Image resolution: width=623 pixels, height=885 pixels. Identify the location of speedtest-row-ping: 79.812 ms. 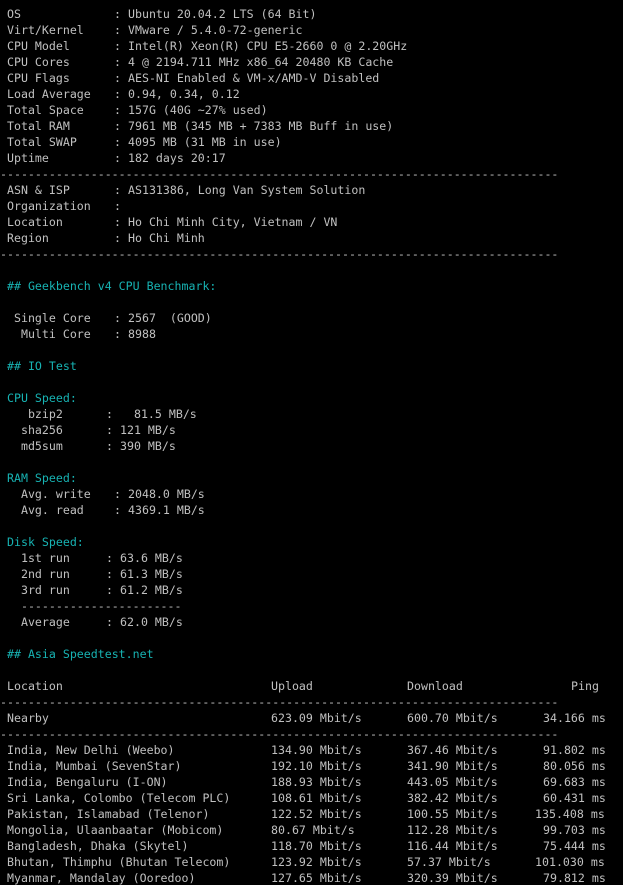
(574, 878).